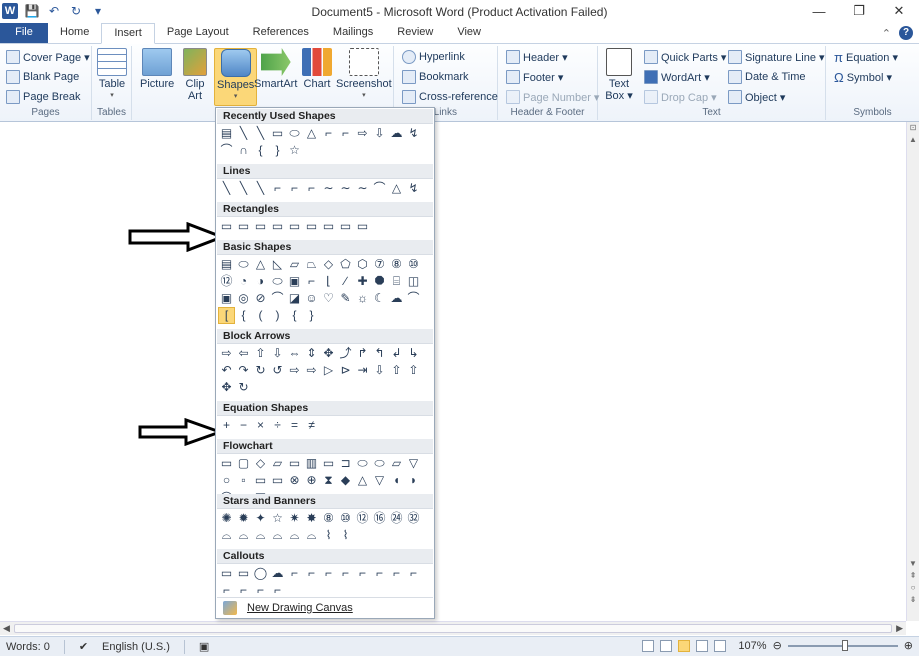  What do you see at coordinates (413, 353) in the screenshot?
I see `shape-option: ↳` at bounding box center [413, 353].